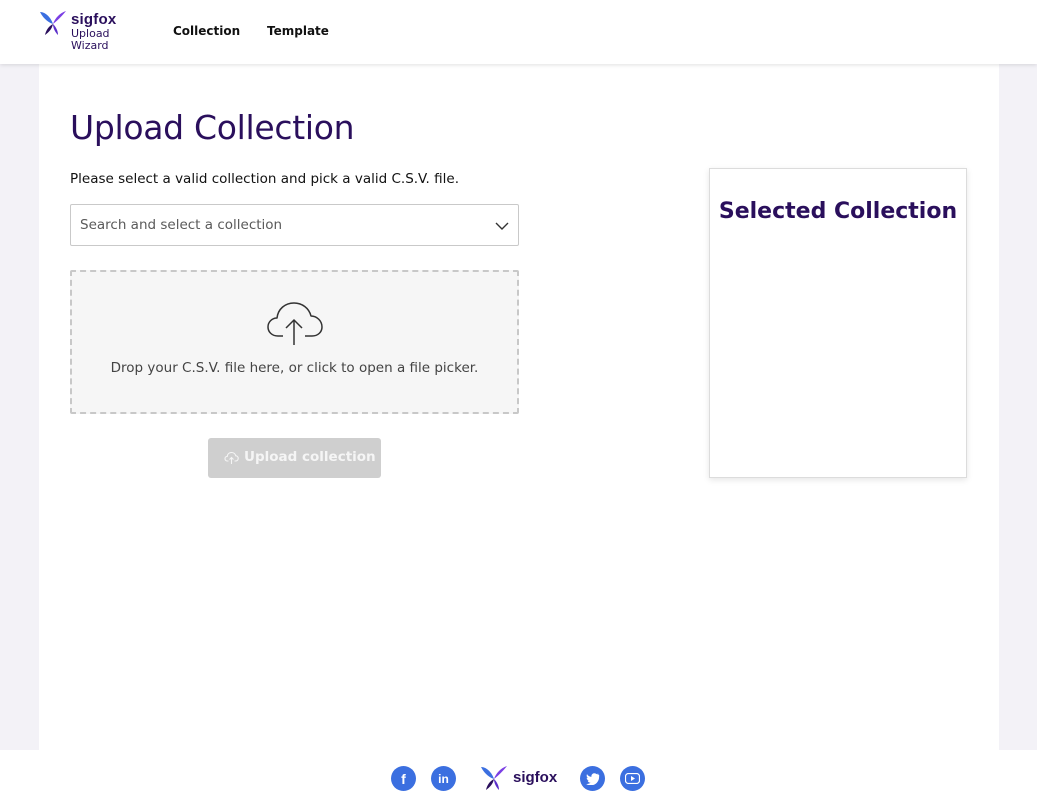 This screenshot has width=1037, height=806. Describe the element at coordinates (838, 211) in the screenshot. I see `panel-title: Selected Collection` at that location.